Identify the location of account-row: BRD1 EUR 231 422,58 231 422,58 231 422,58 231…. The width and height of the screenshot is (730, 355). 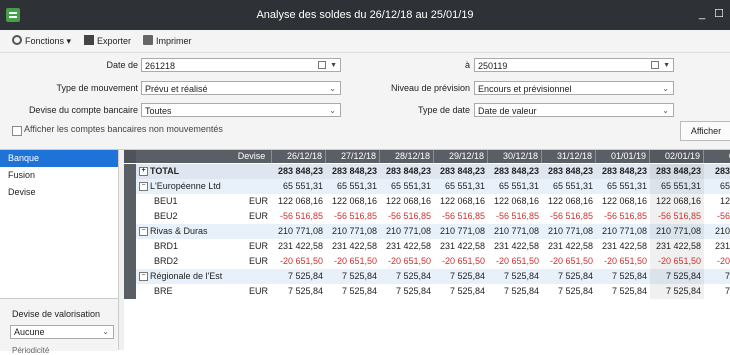
(427, 246).